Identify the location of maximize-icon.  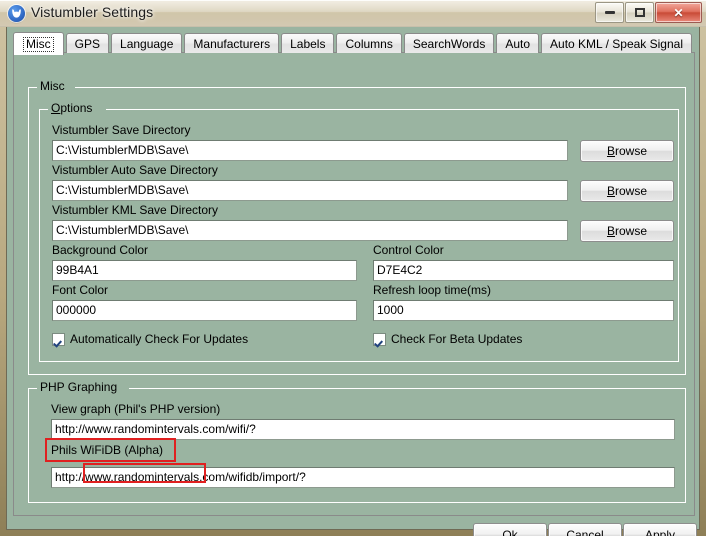
(639, 12).